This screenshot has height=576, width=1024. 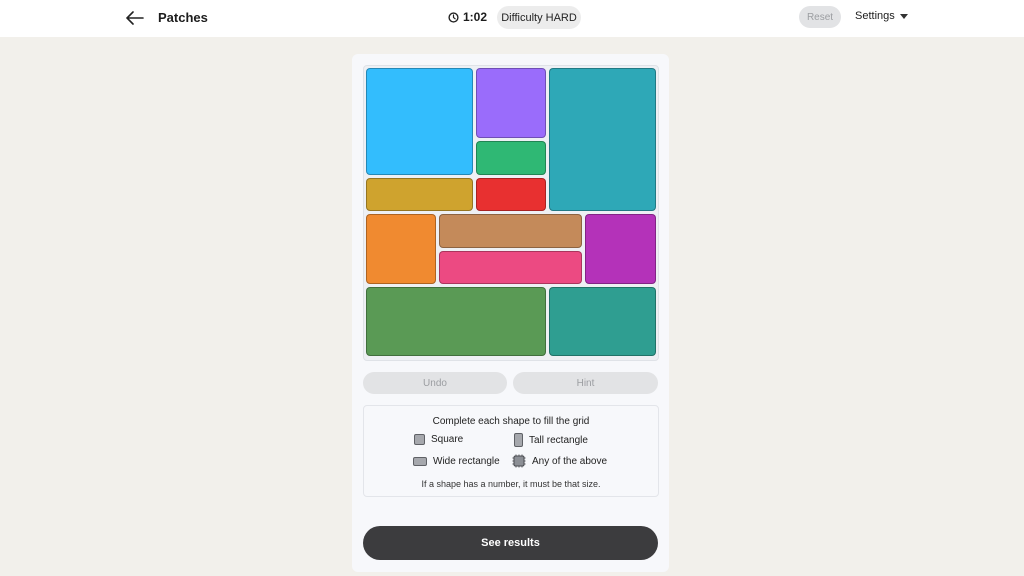 I want to click on settings-button: Settings, so click(x=881, y=16).